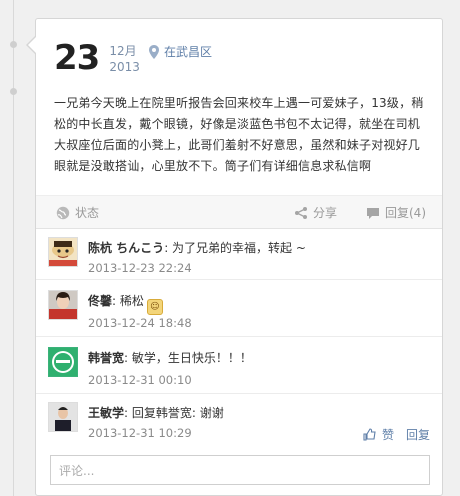 This screenshot has width=460, height=496. I want to click on comment-author: 韩誉宽, so click(106, 358).